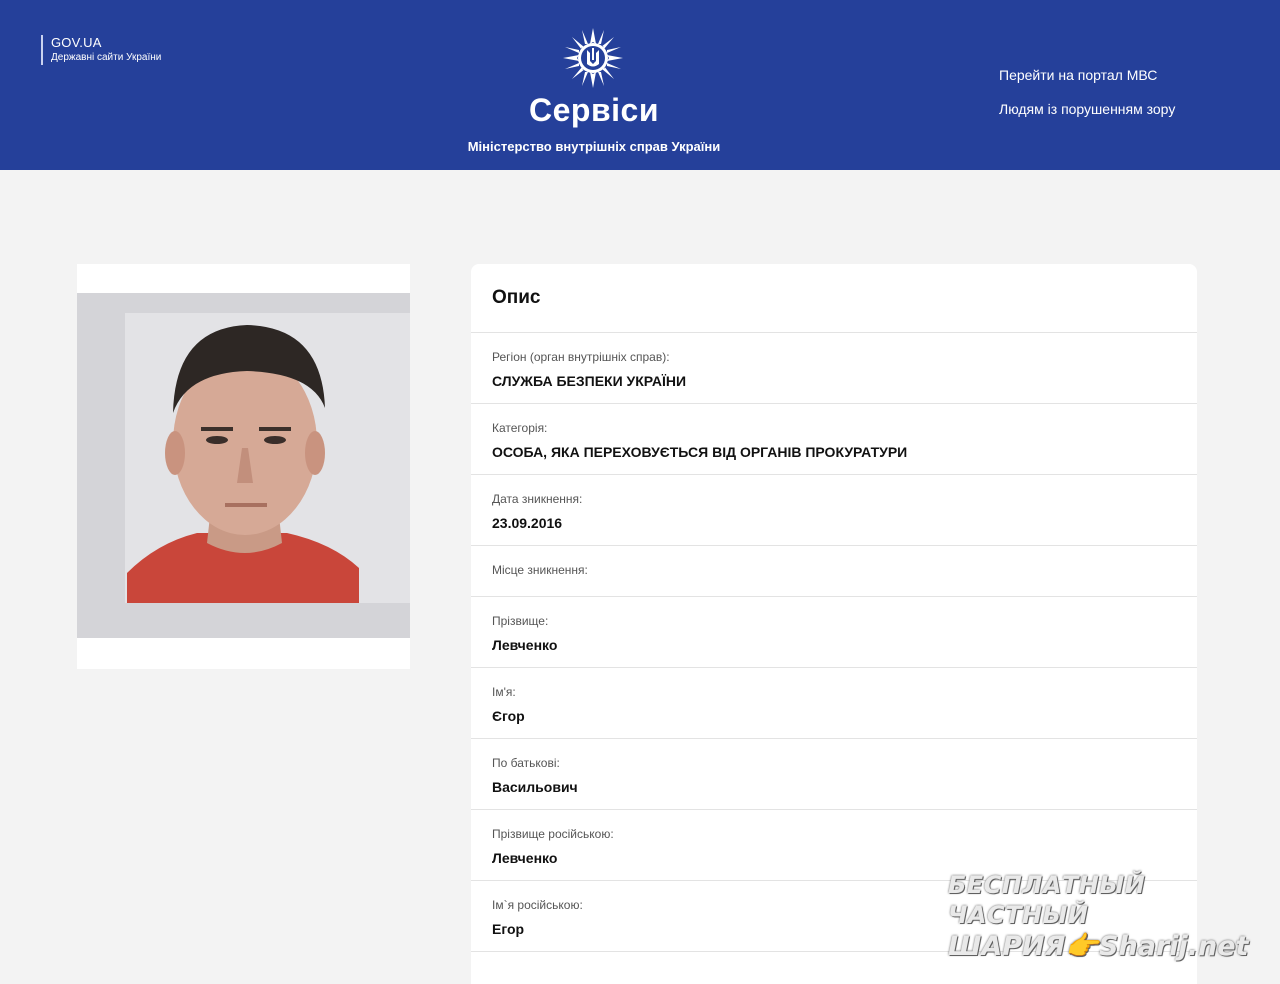  Describe the element at coordinates (589, 381) in the screenshot. I see `field-value: СЛУЖБА БЕЗПЕКИ УКРАЇНИ` at that location.